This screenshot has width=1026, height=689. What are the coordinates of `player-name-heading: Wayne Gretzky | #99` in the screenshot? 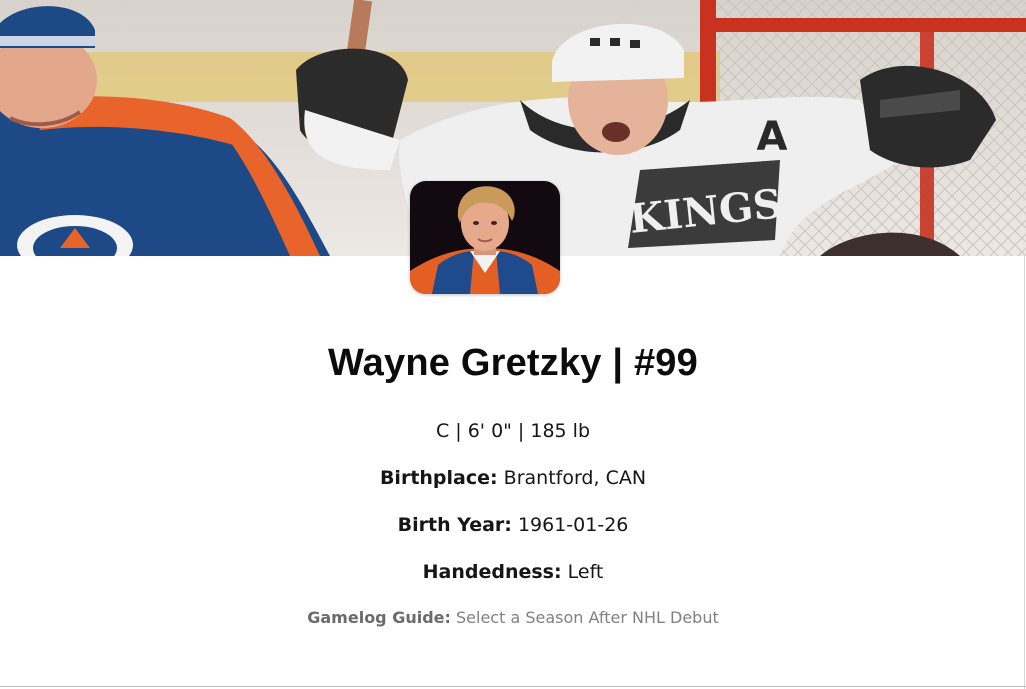 It's located at (513, 363).